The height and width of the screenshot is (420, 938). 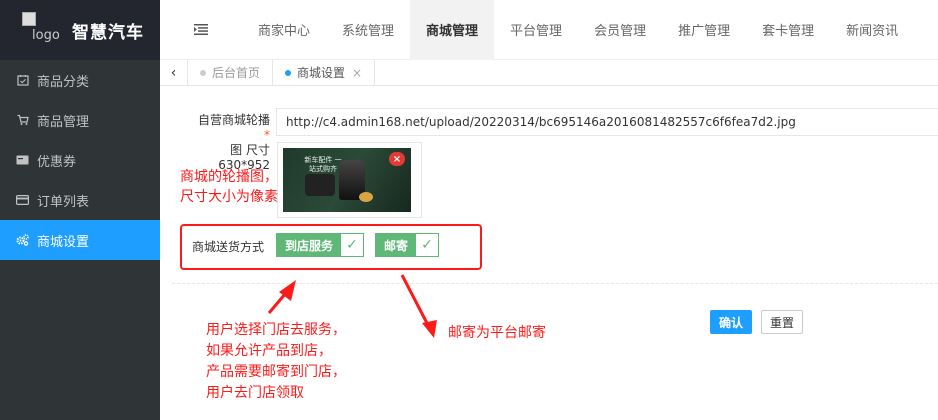 What do you see at coordinates (452, 30) in the screenshot?
I see `tab-mall-management: 商城管理` at bounding box center [452, 30].